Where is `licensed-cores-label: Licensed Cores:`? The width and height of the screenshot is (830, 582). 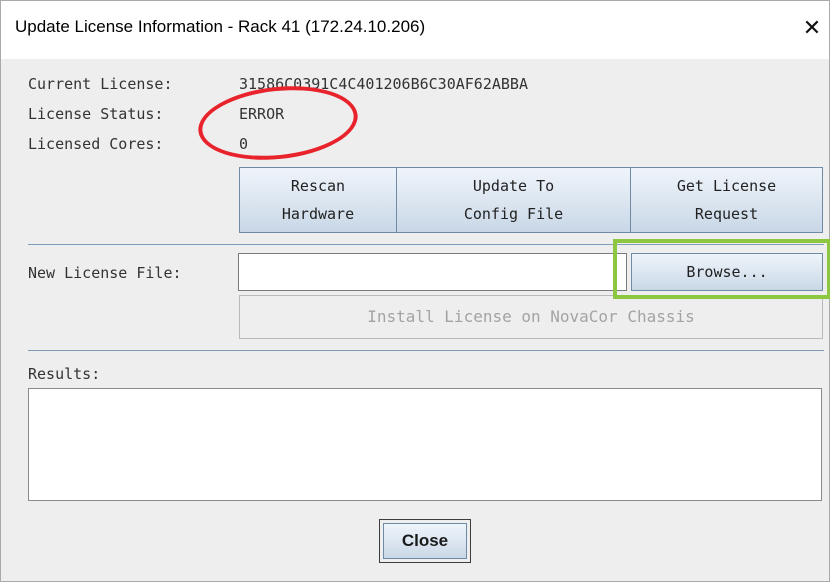 licensed-cores-label: Licensed Cores: is located at coordinates (96, 144).